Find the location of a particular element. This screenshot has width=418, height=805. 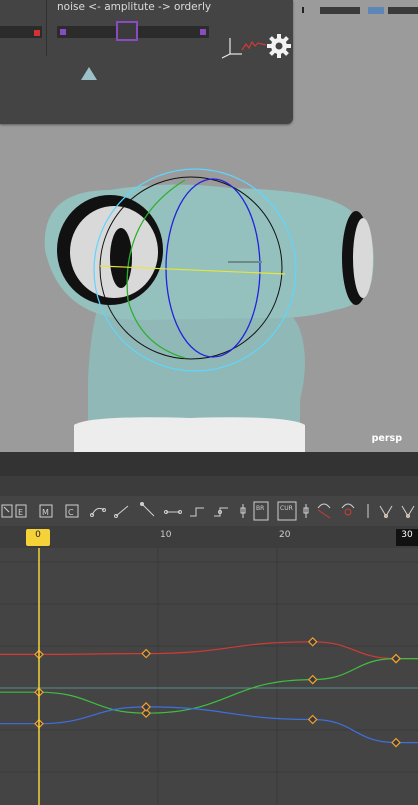

ruler-tick-10: 10 is located at coordinates (166, 535).